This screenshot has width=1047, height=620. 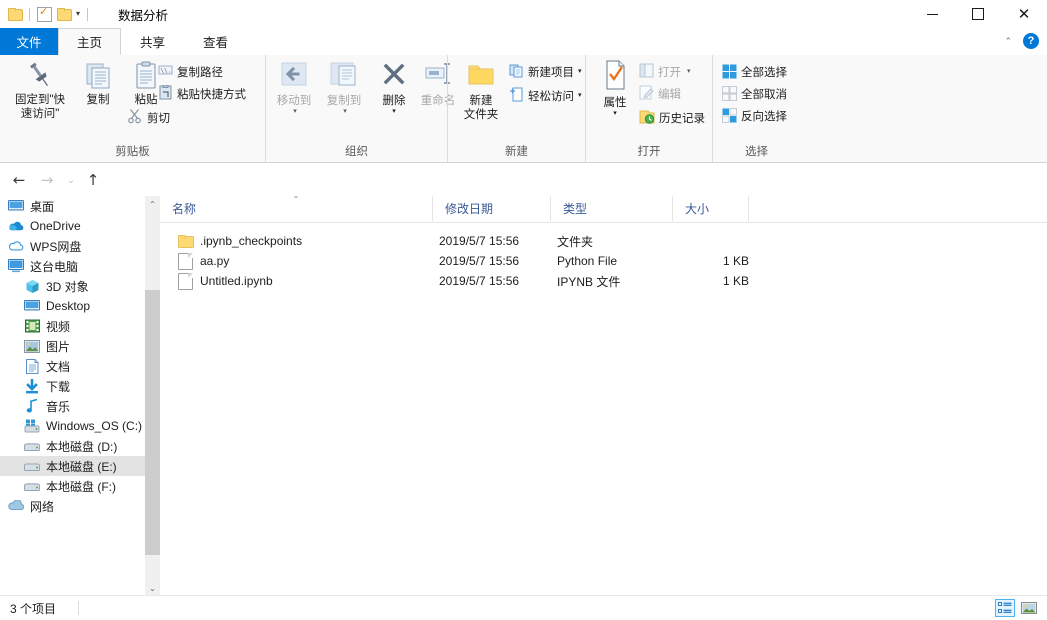 I want to click on cut-button: 剪切, so click(x=148, y=117).